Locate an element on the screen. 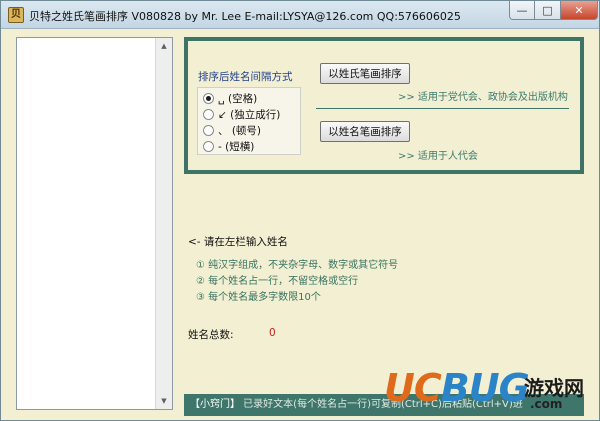  radio-label: 、 (顿号) is located at coordinates (240, 130).